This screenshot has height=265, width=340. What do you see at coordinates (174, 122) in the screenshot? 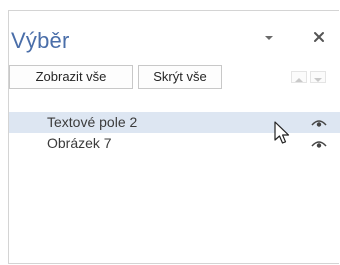
I see `list-item: Textové pole 2` at bounding box center [174, 122].